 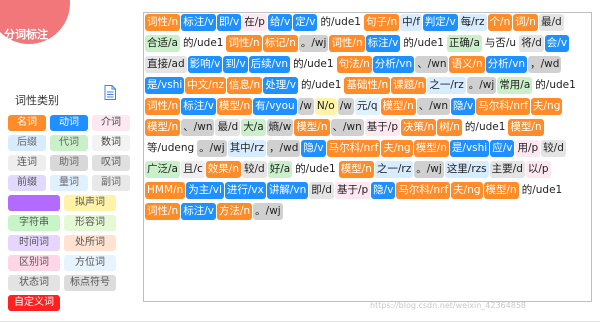 I want to click on word-token: 常用/a, so click(x=515, y=85).